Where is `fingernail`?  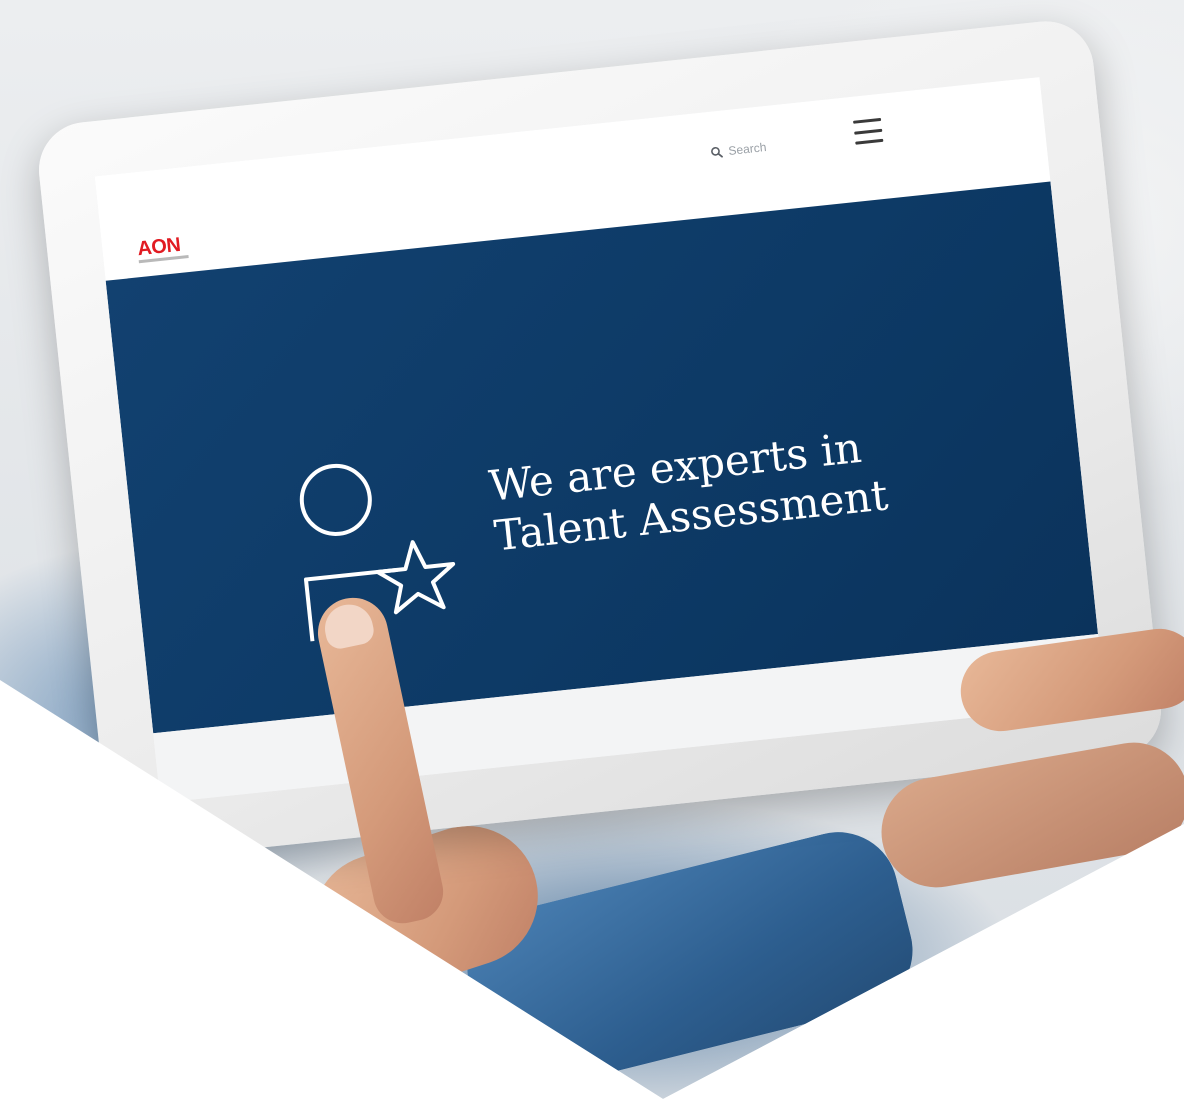 fingernail is located at coordinates (348, 626).